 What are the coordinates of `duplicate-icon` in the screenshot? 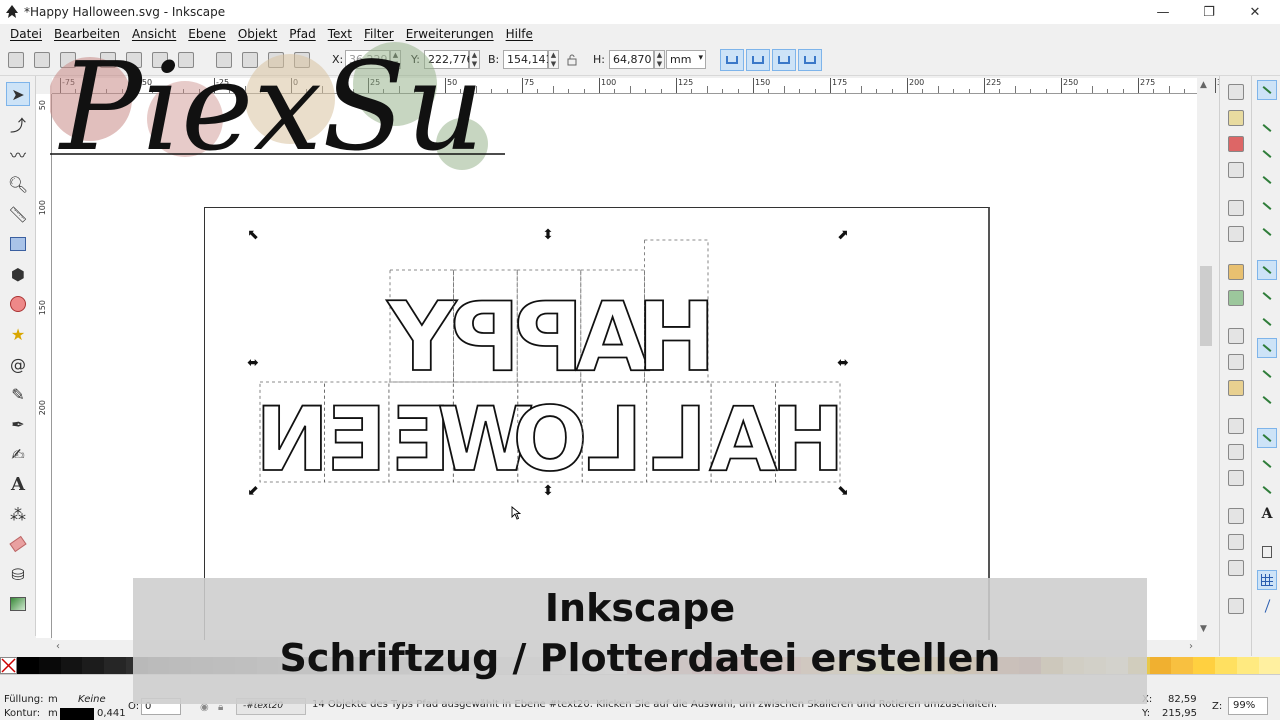 It's located at (1236, 516).